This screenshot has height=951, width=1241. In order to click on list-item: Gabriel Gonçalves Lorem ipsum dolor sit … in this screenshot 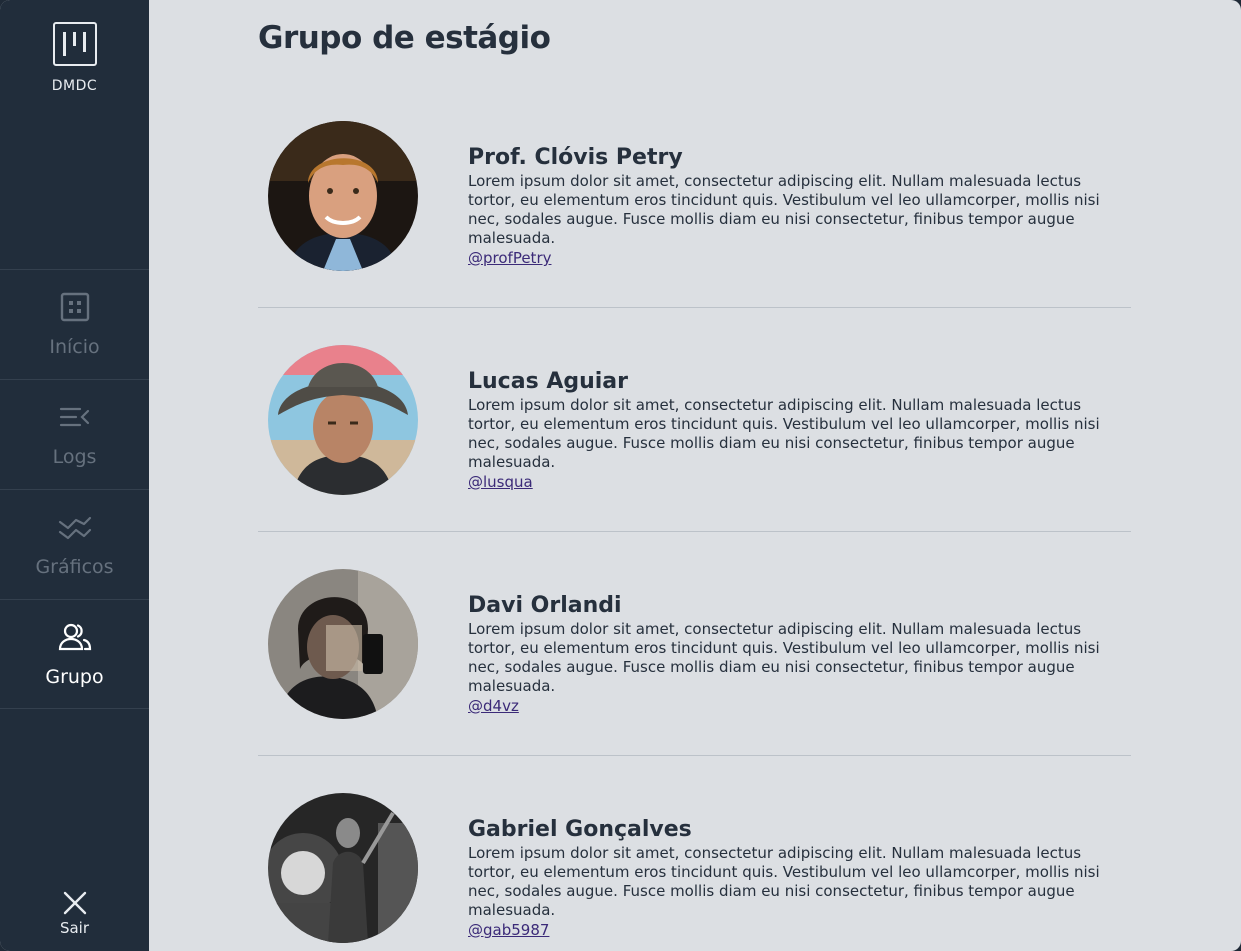, I will do `click(694, 853)`.